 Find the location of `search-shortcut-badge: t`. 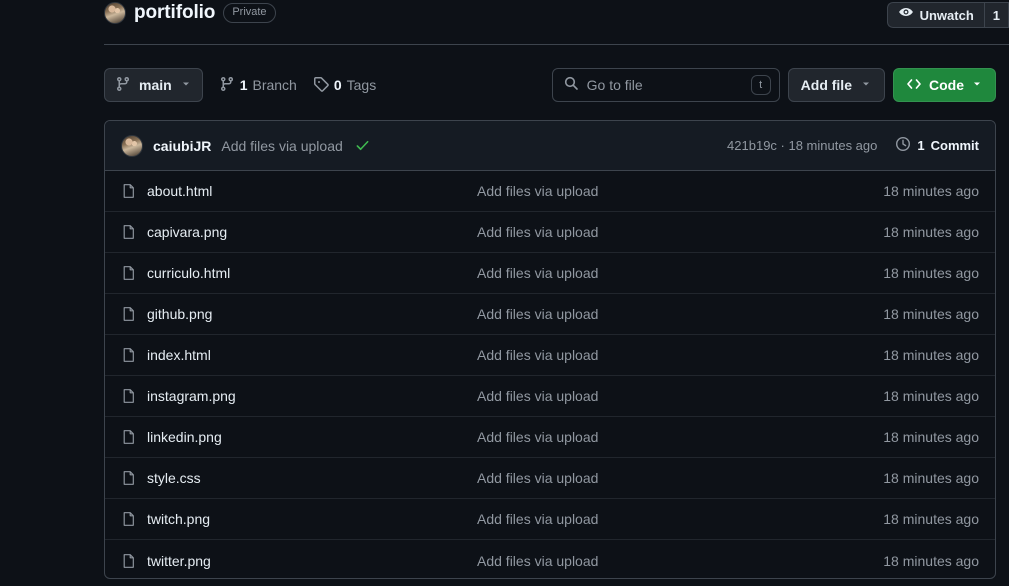

search-shortcut-badge: t is located at coordinates (760, 85).